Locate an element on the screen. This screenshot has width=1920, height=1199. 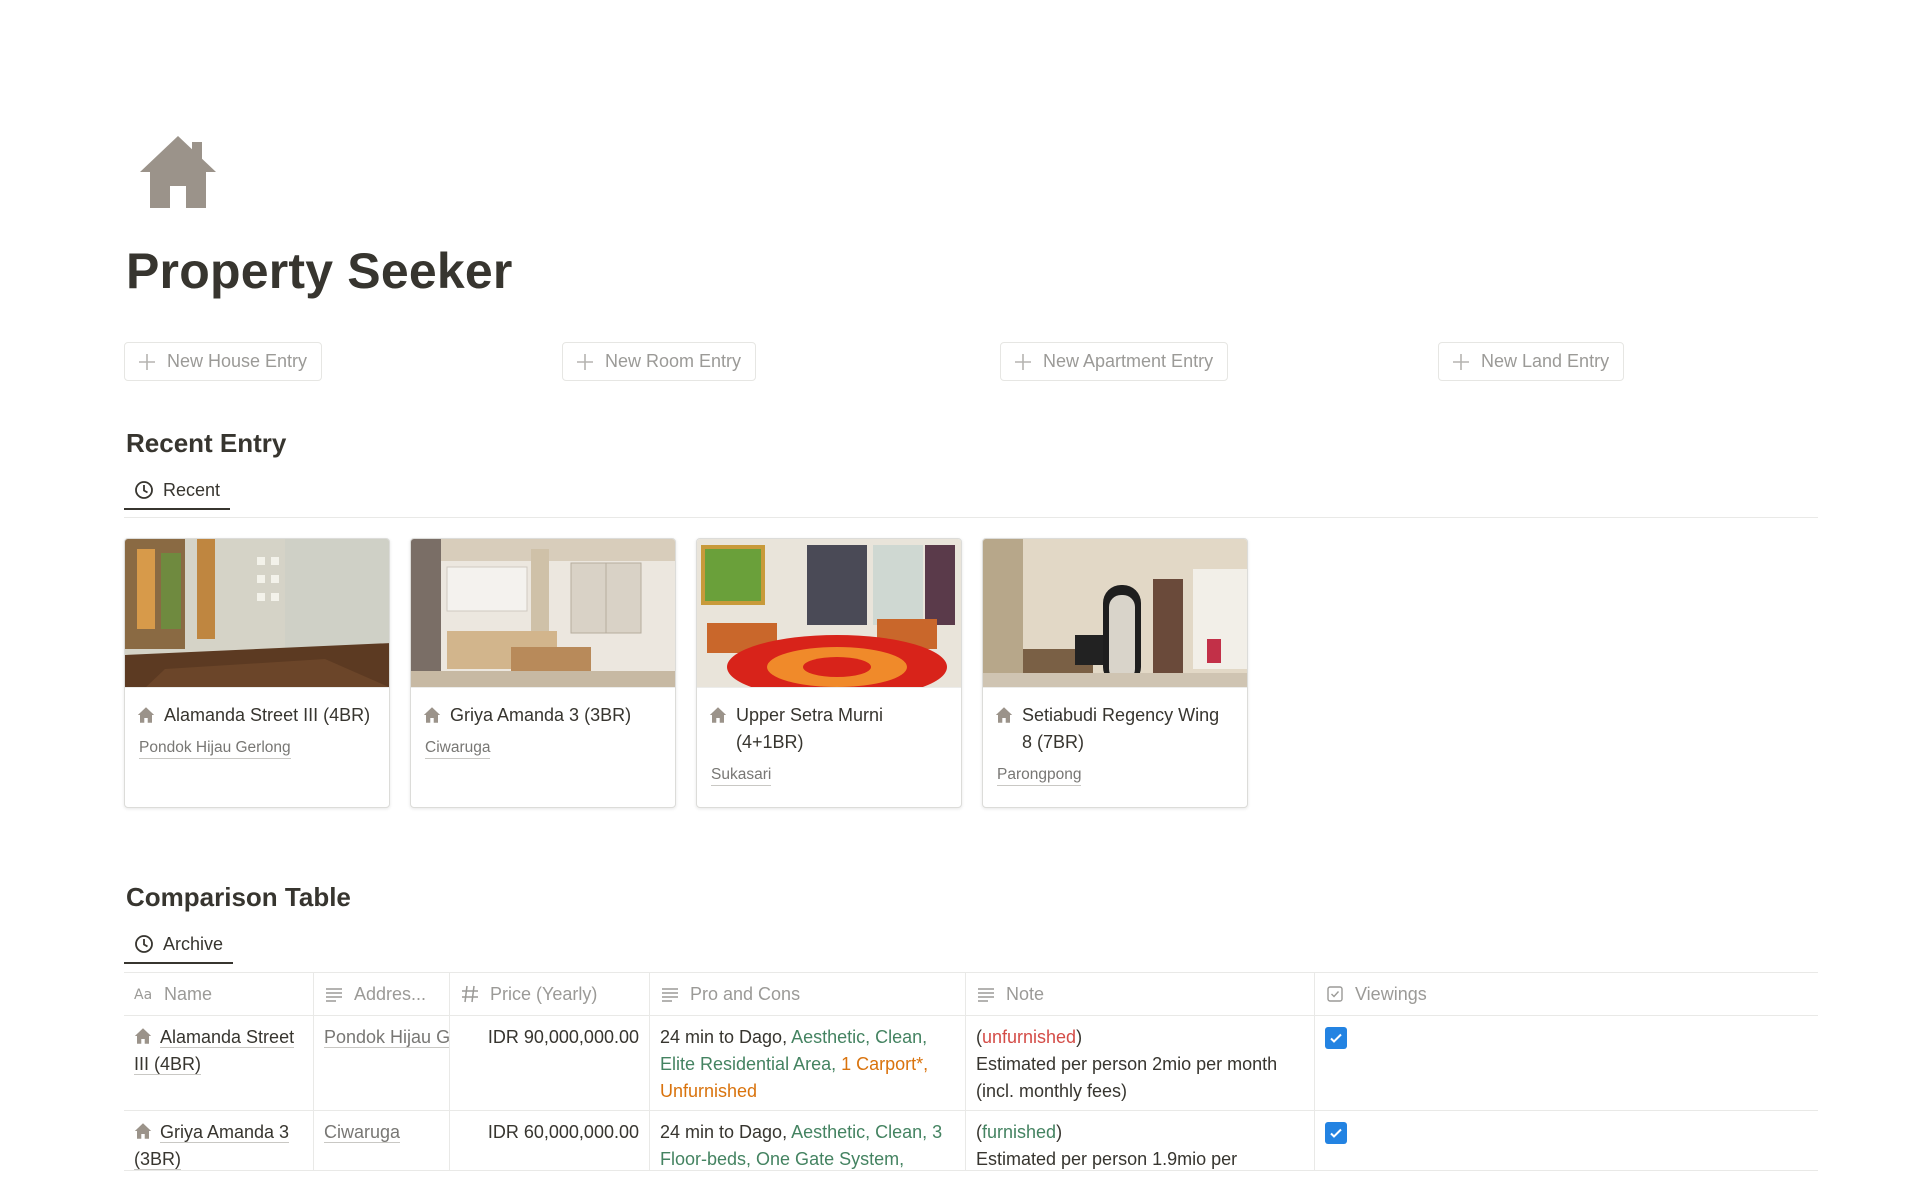
new-apartment-entry-button: New Apartment Entry is located at coordinates (1114, 361).